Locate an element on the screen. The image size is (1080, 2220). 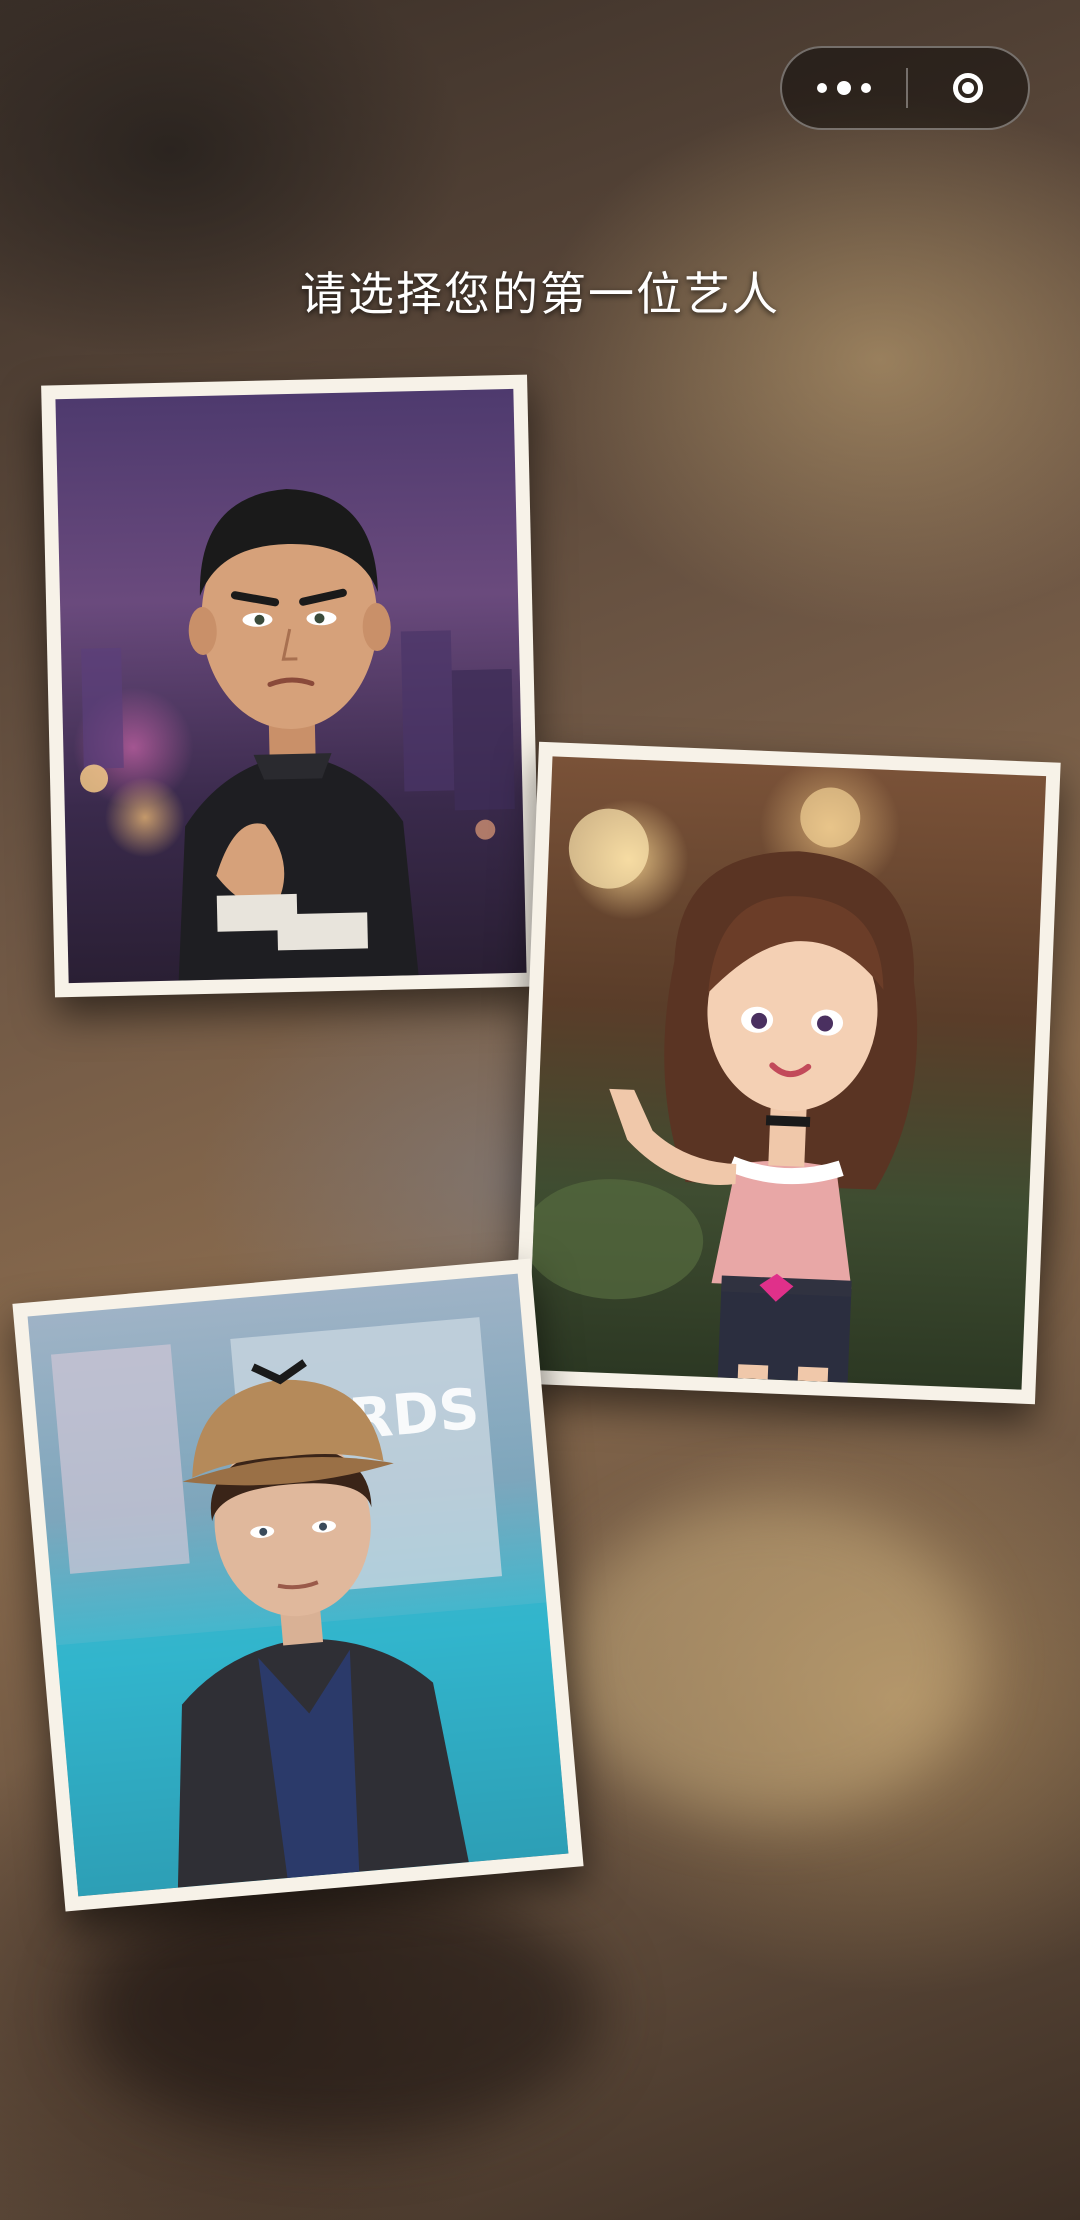
close-button is located at coordinates (968, 88).